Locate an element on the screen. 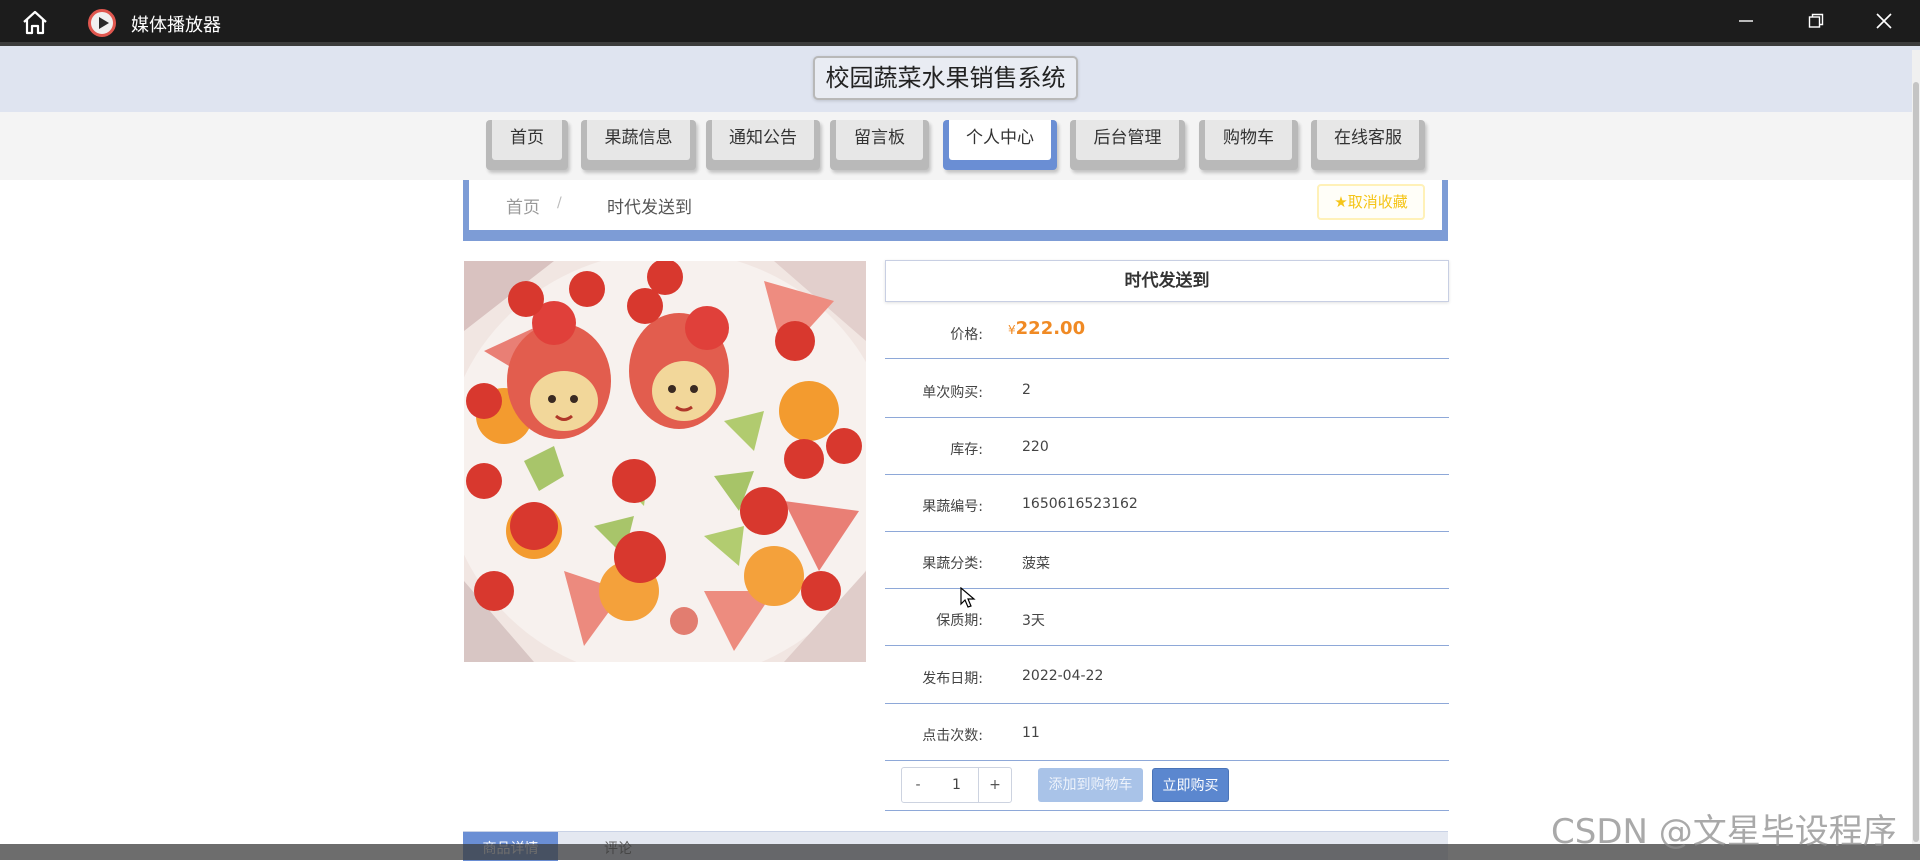  price-value: ¥222.00 is located at coordinates (1046, 328).